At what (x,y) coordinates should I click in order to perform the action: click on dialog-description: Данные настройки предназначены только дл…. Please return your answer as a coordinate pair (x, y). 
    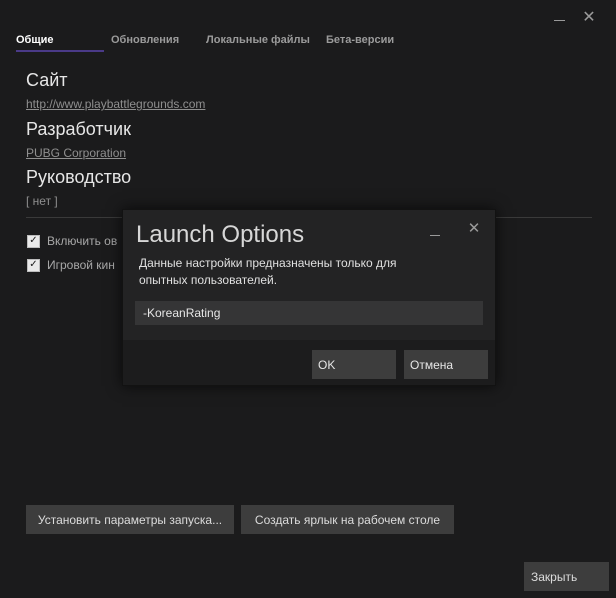
    Looking at the image, I should click on (268, 271).